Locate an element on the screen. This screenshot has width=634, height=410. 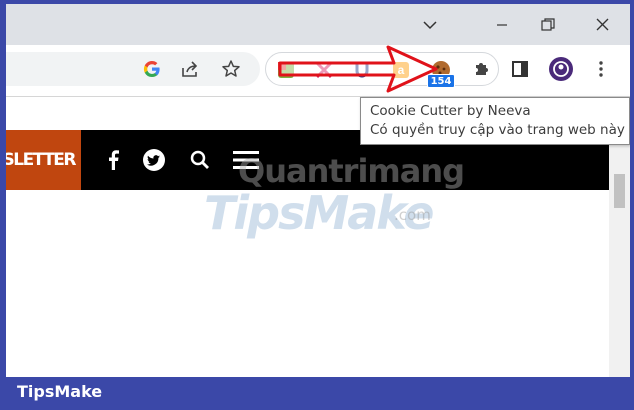
scrollbar-thumb is located at coordinates (619, 191).